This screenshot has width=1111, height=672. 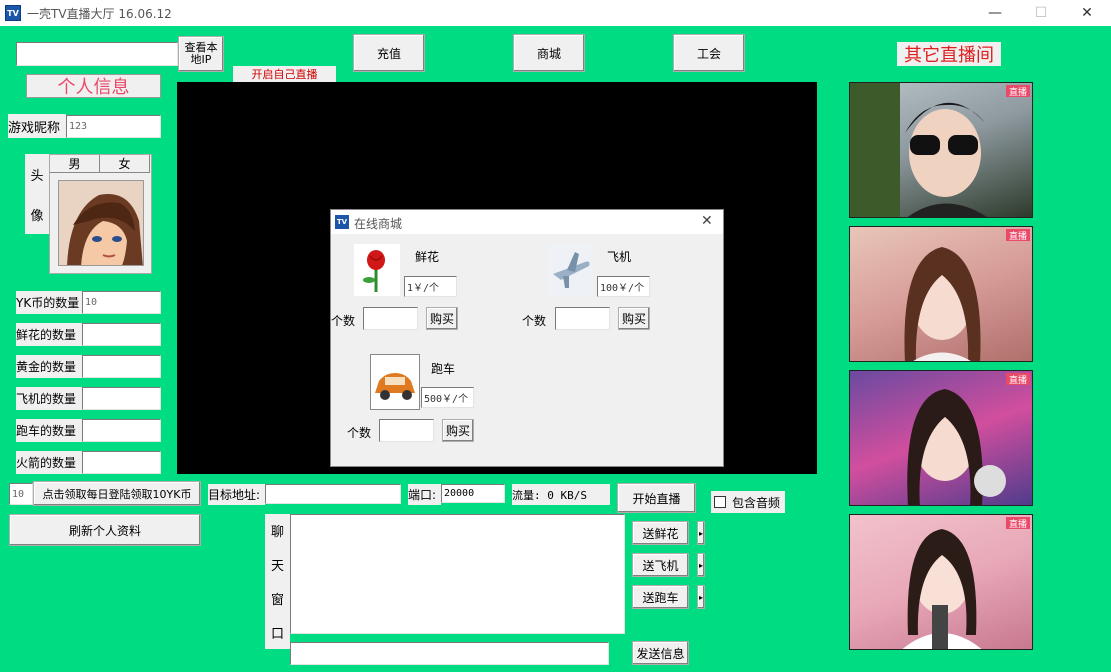 I want to click on avatar-label: 头 像, so click(x=37, y=194).